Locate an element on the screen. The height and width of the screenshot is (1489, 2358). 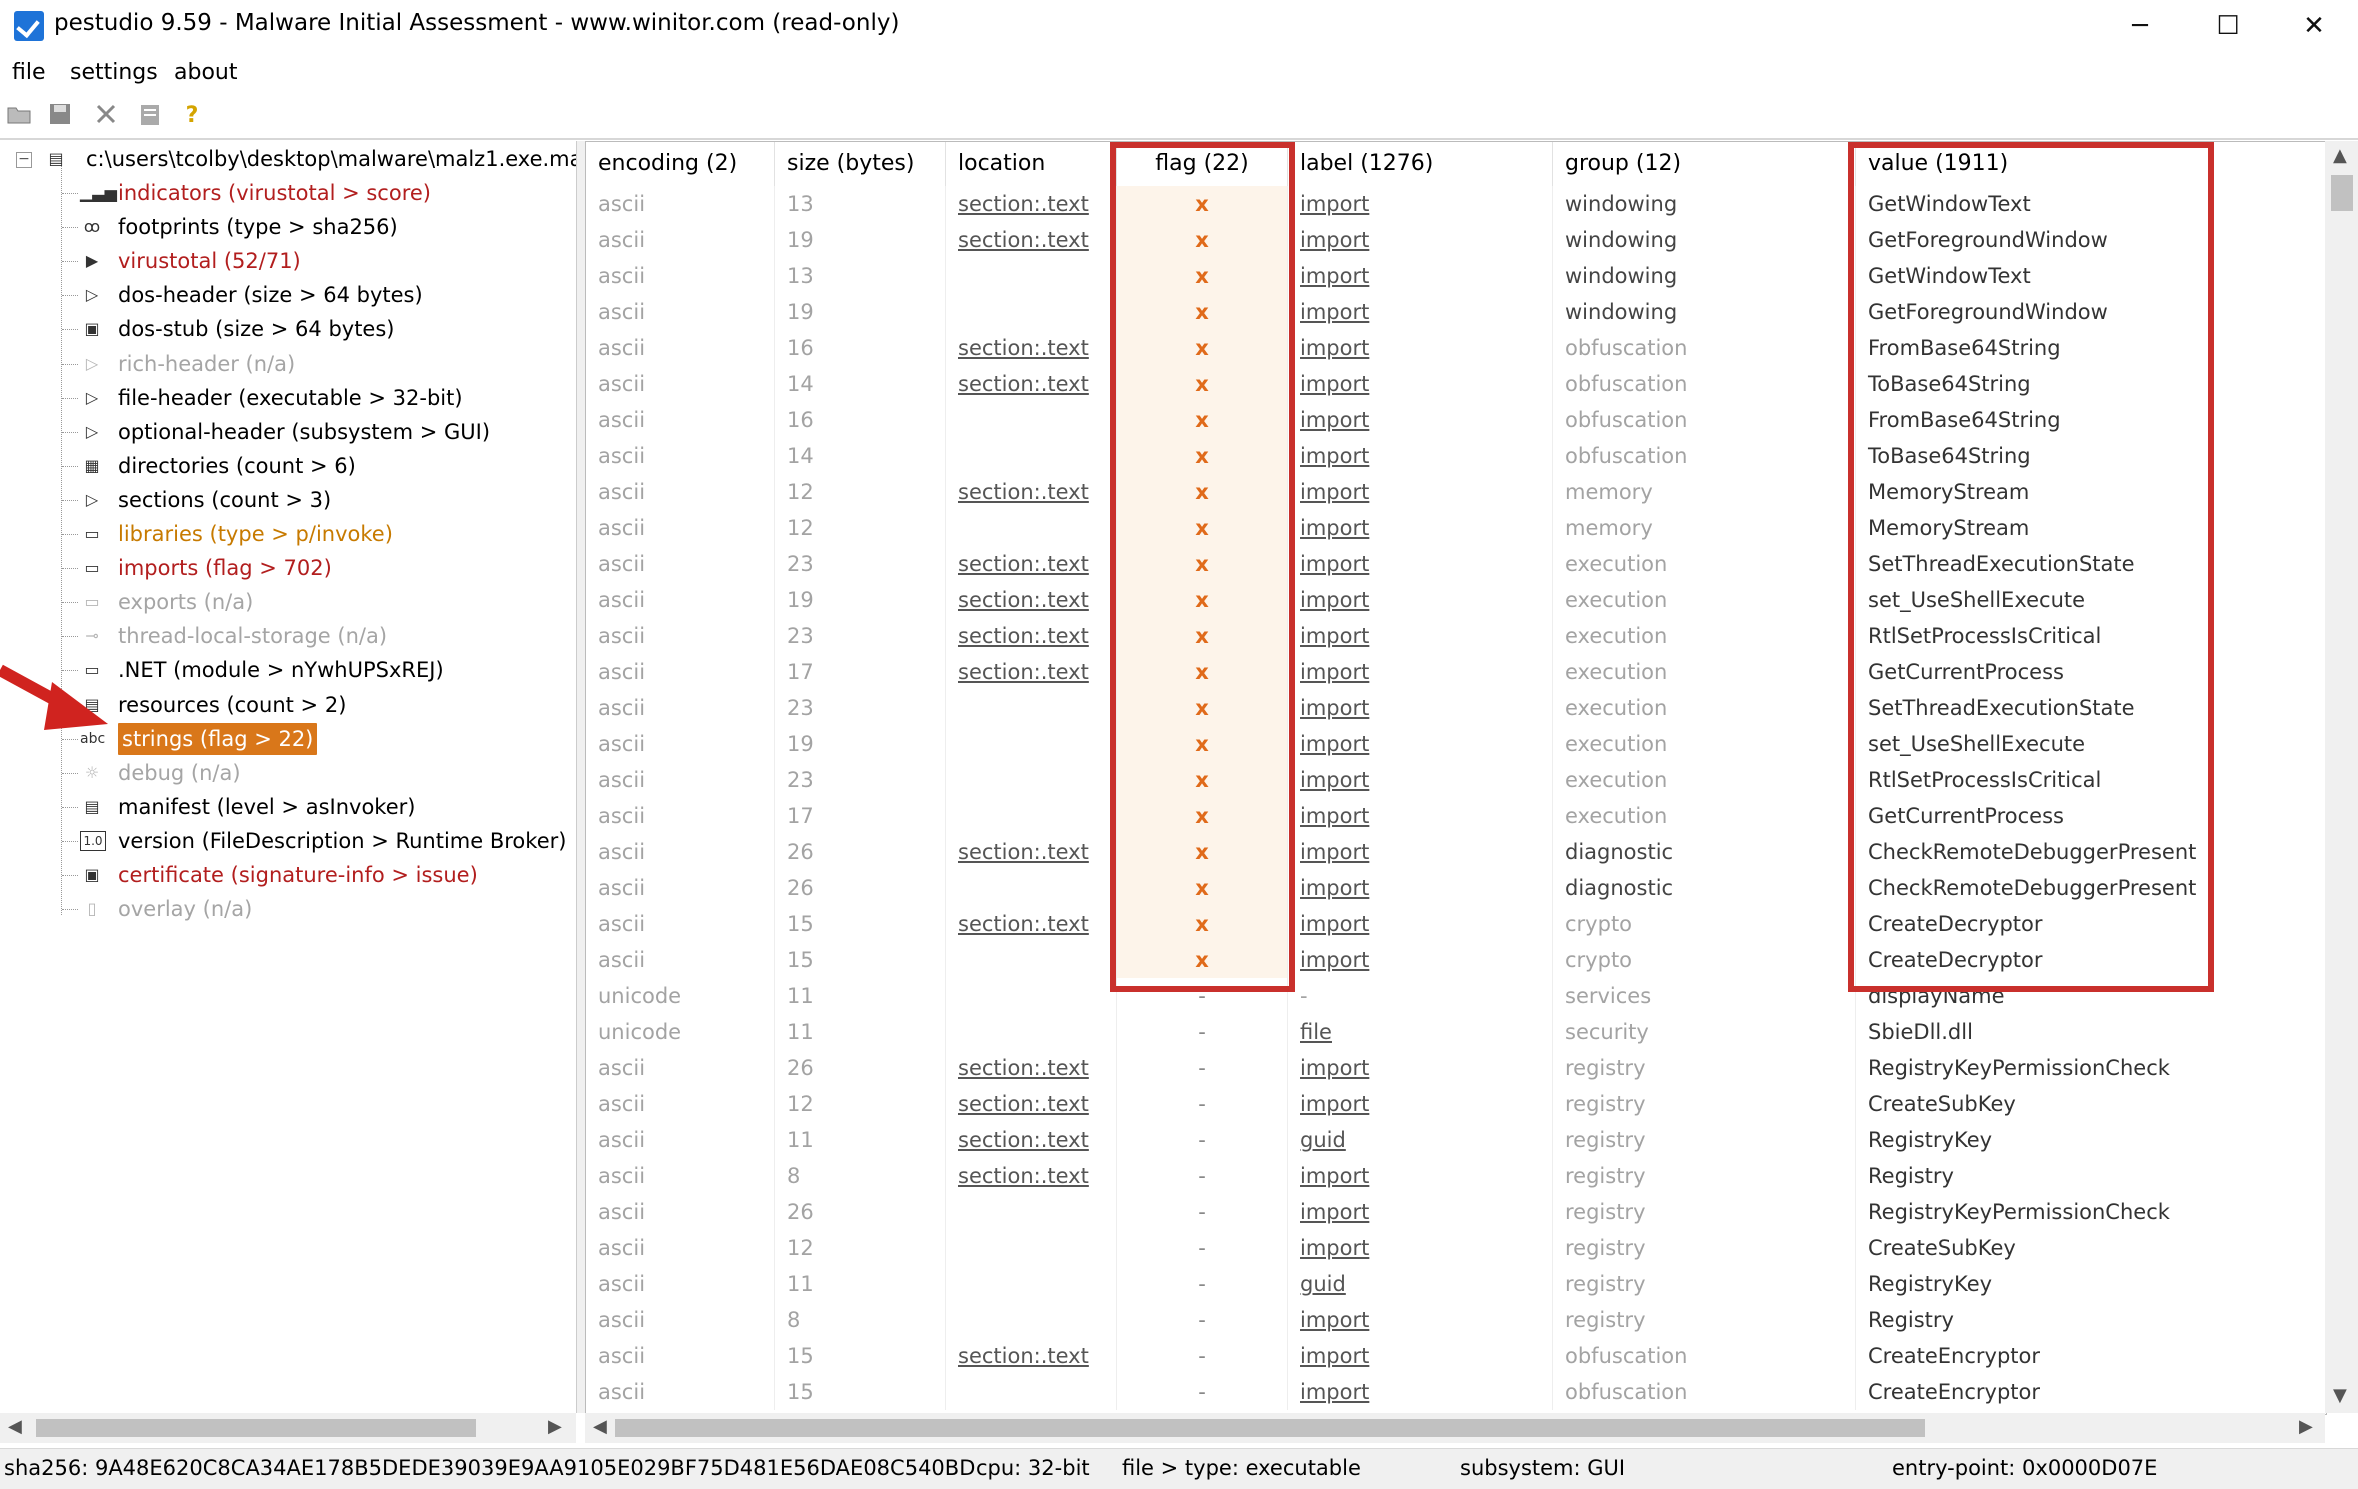
pane-splitter is located at coordinates (581, 777).